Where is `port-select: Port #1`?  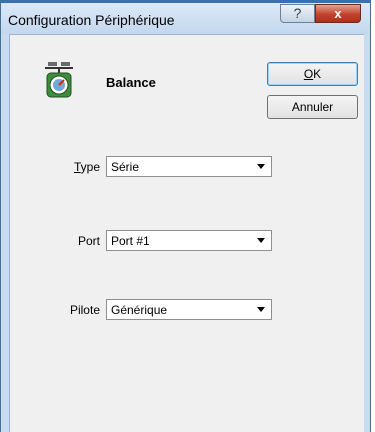 port-select: Port #1 is located at coordinates (189, 240).